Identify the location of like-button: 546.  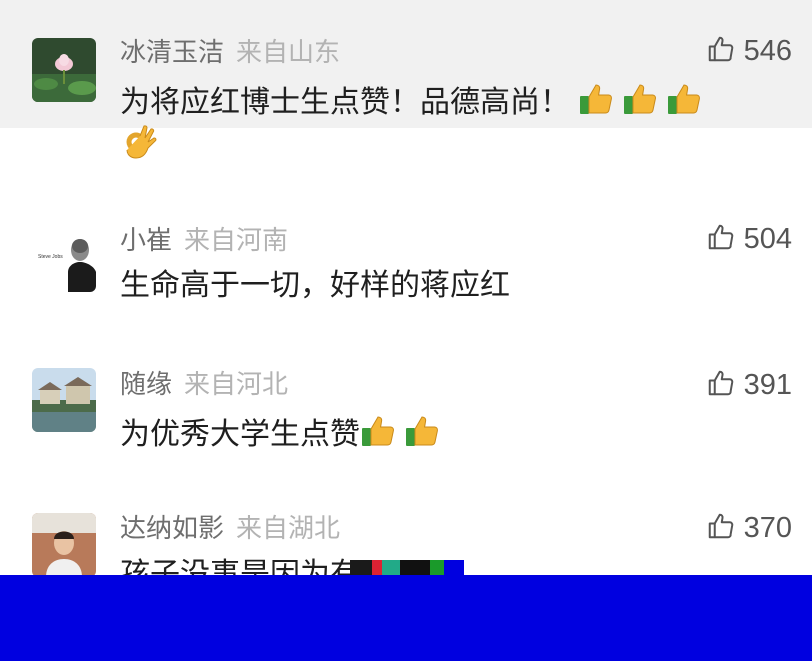
(749, 51).